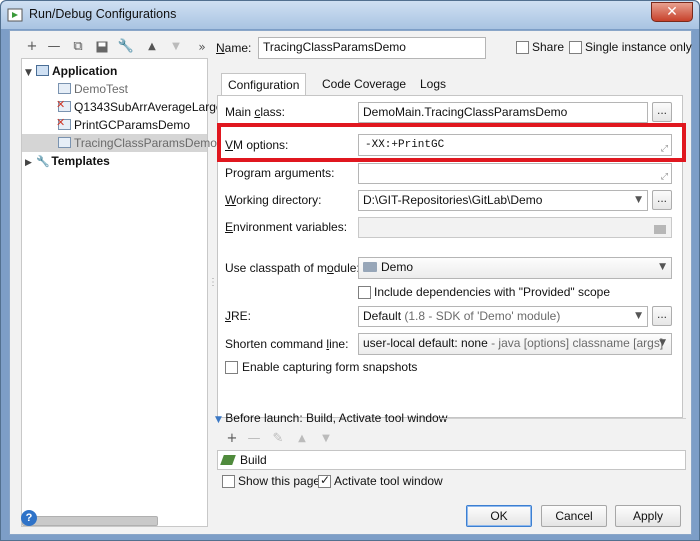 The height and width of the screenshot is (541, 700). I want to click on highlight-annotation-box, so click(451, 142).